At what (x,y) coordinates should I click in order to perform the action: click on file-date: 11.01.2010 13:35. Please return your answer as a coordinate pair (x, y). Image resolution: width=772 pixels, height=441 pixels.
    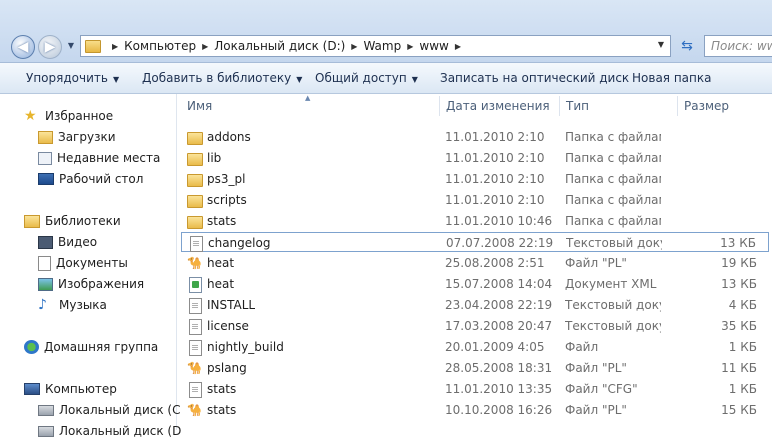
    Looking at the image, I should click on (499, 389).